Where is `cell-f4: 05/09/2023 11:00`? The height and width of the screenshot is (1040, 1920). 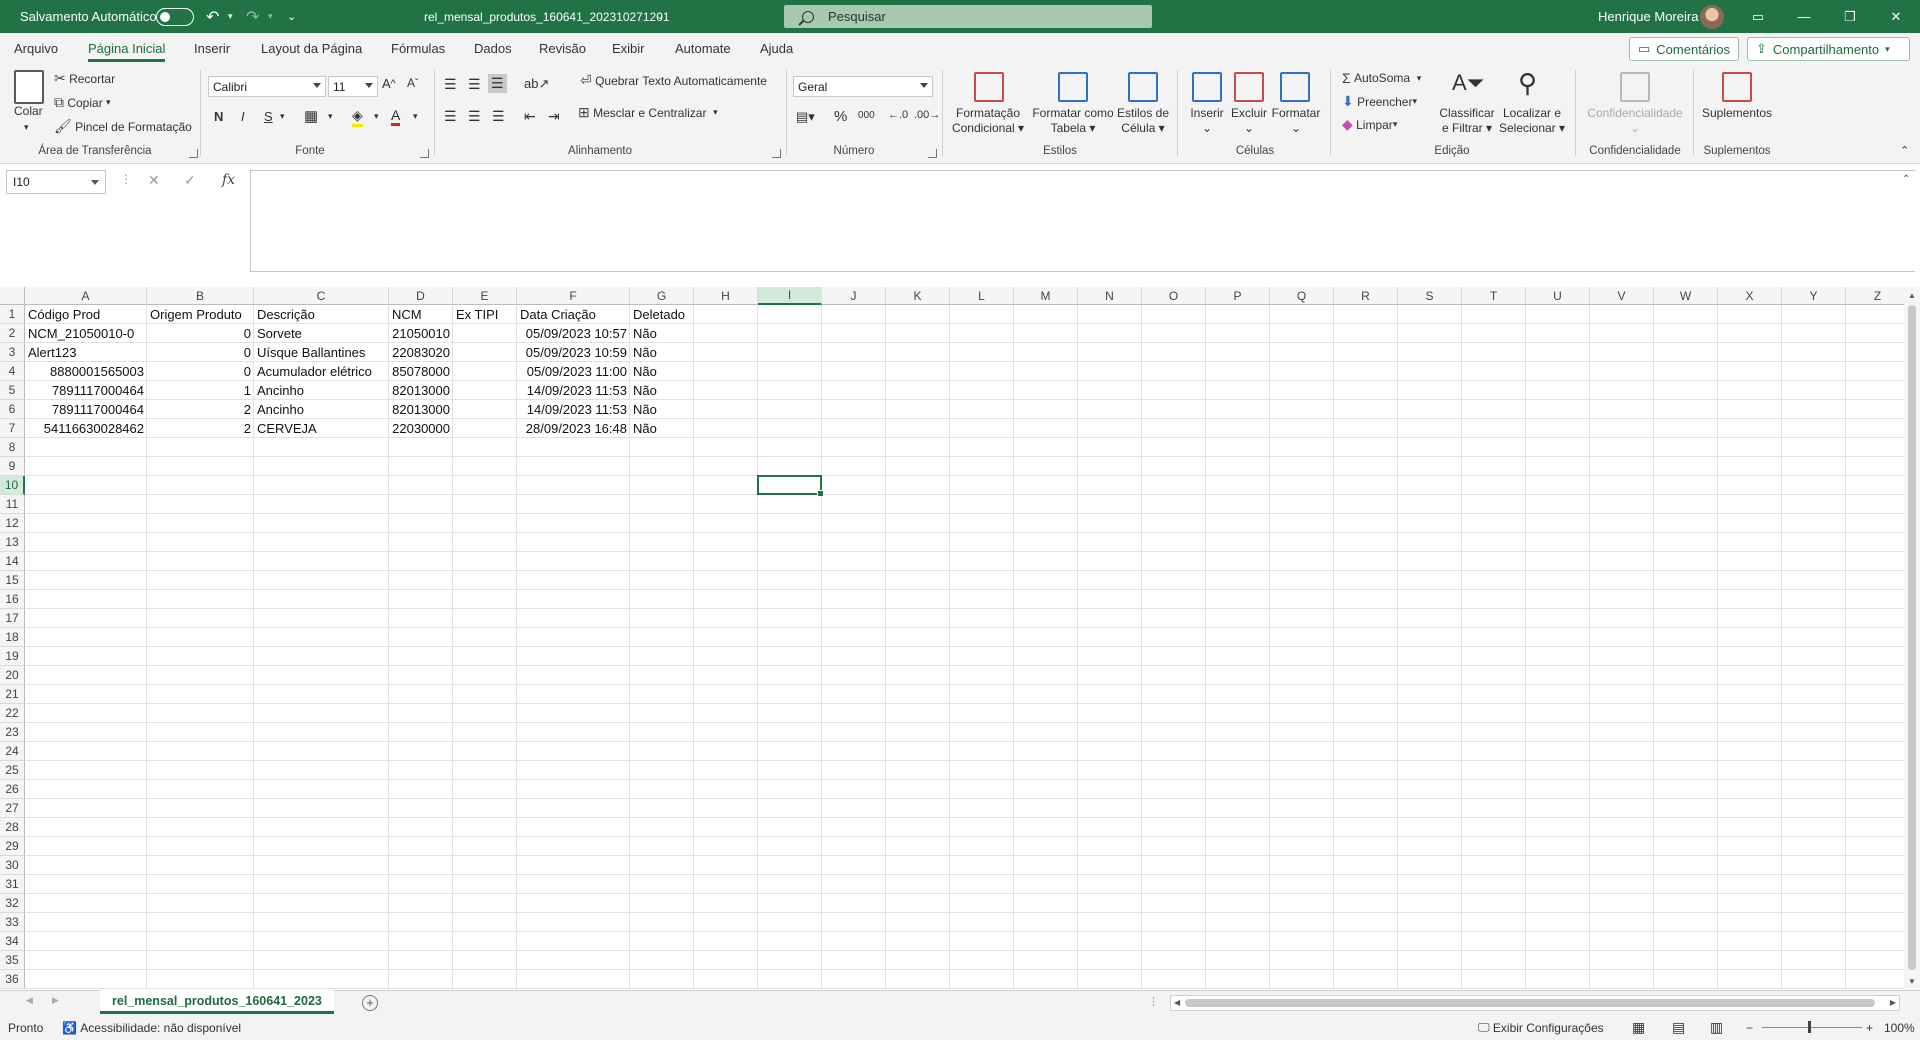 cell-f4: 05/09/2023 11:00 is located at coordinates (573, 371).